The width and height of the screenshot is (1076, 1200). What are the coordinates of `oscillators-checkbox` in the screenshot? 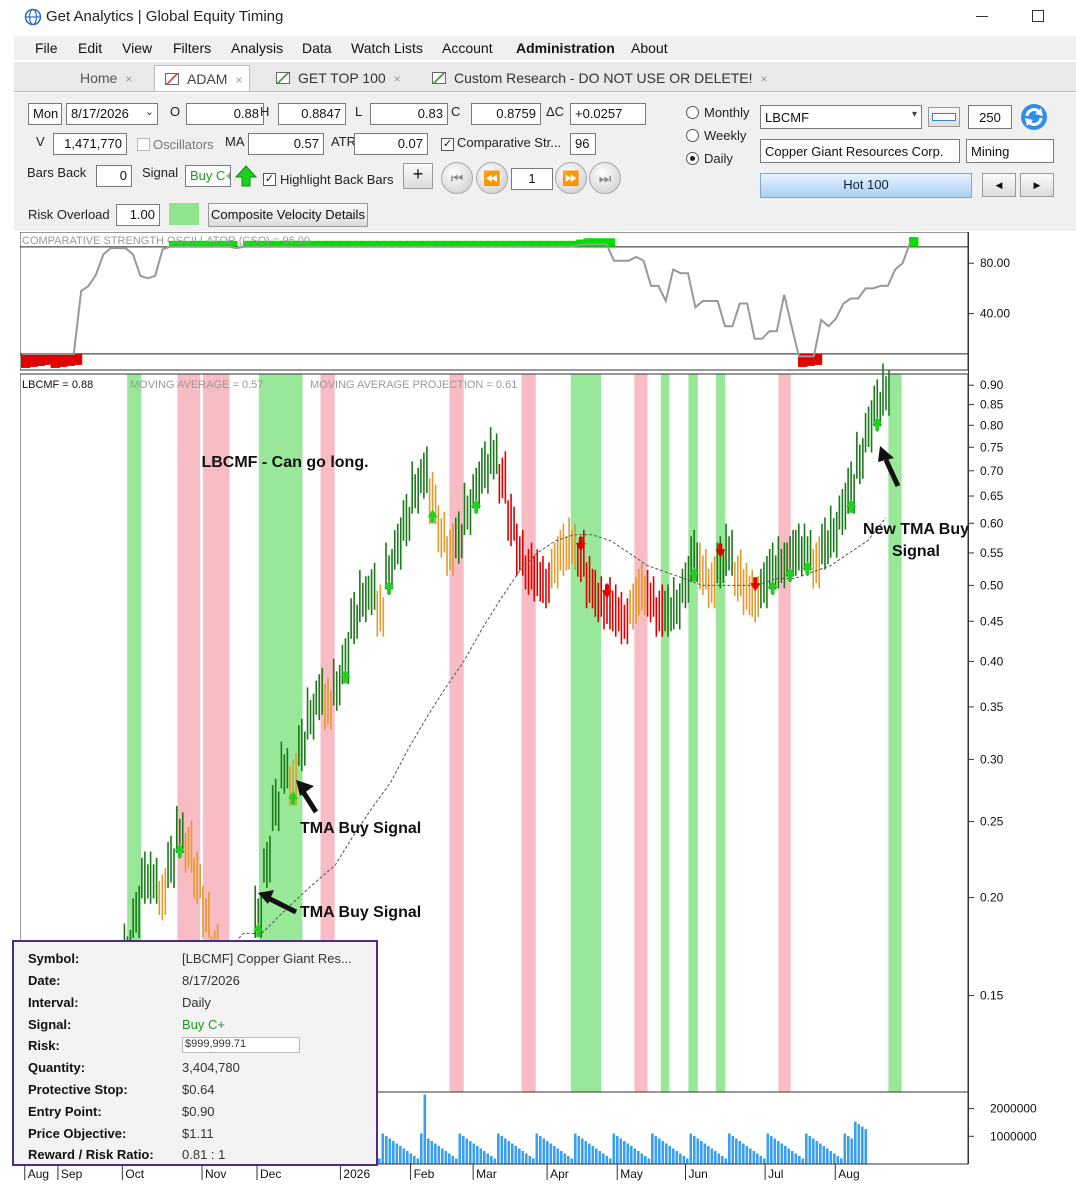 It's located at (143, 144).